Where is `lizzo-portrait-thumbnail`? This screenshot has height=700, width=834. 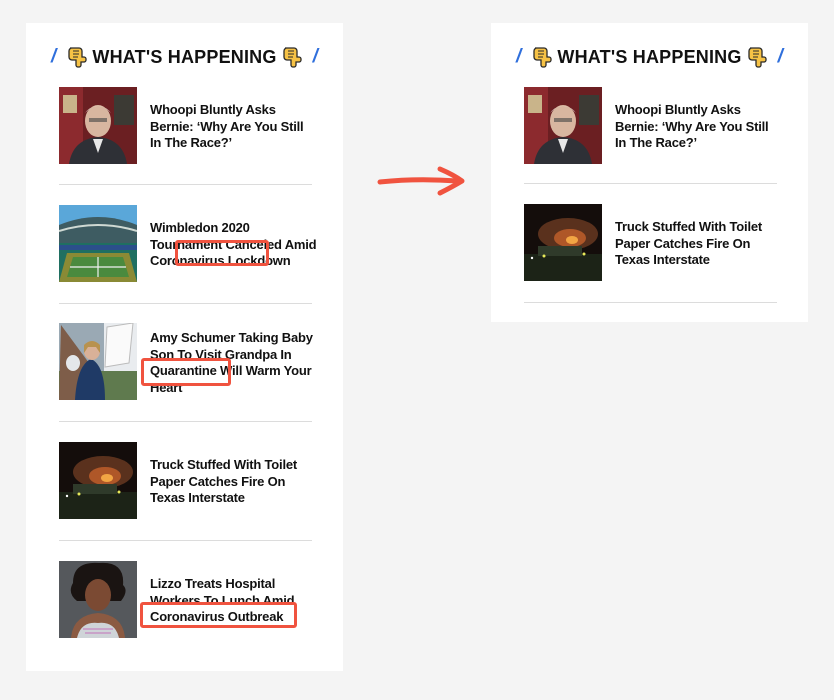
lizzo-portrait-thumbnail is located at coordinates (98, 599).